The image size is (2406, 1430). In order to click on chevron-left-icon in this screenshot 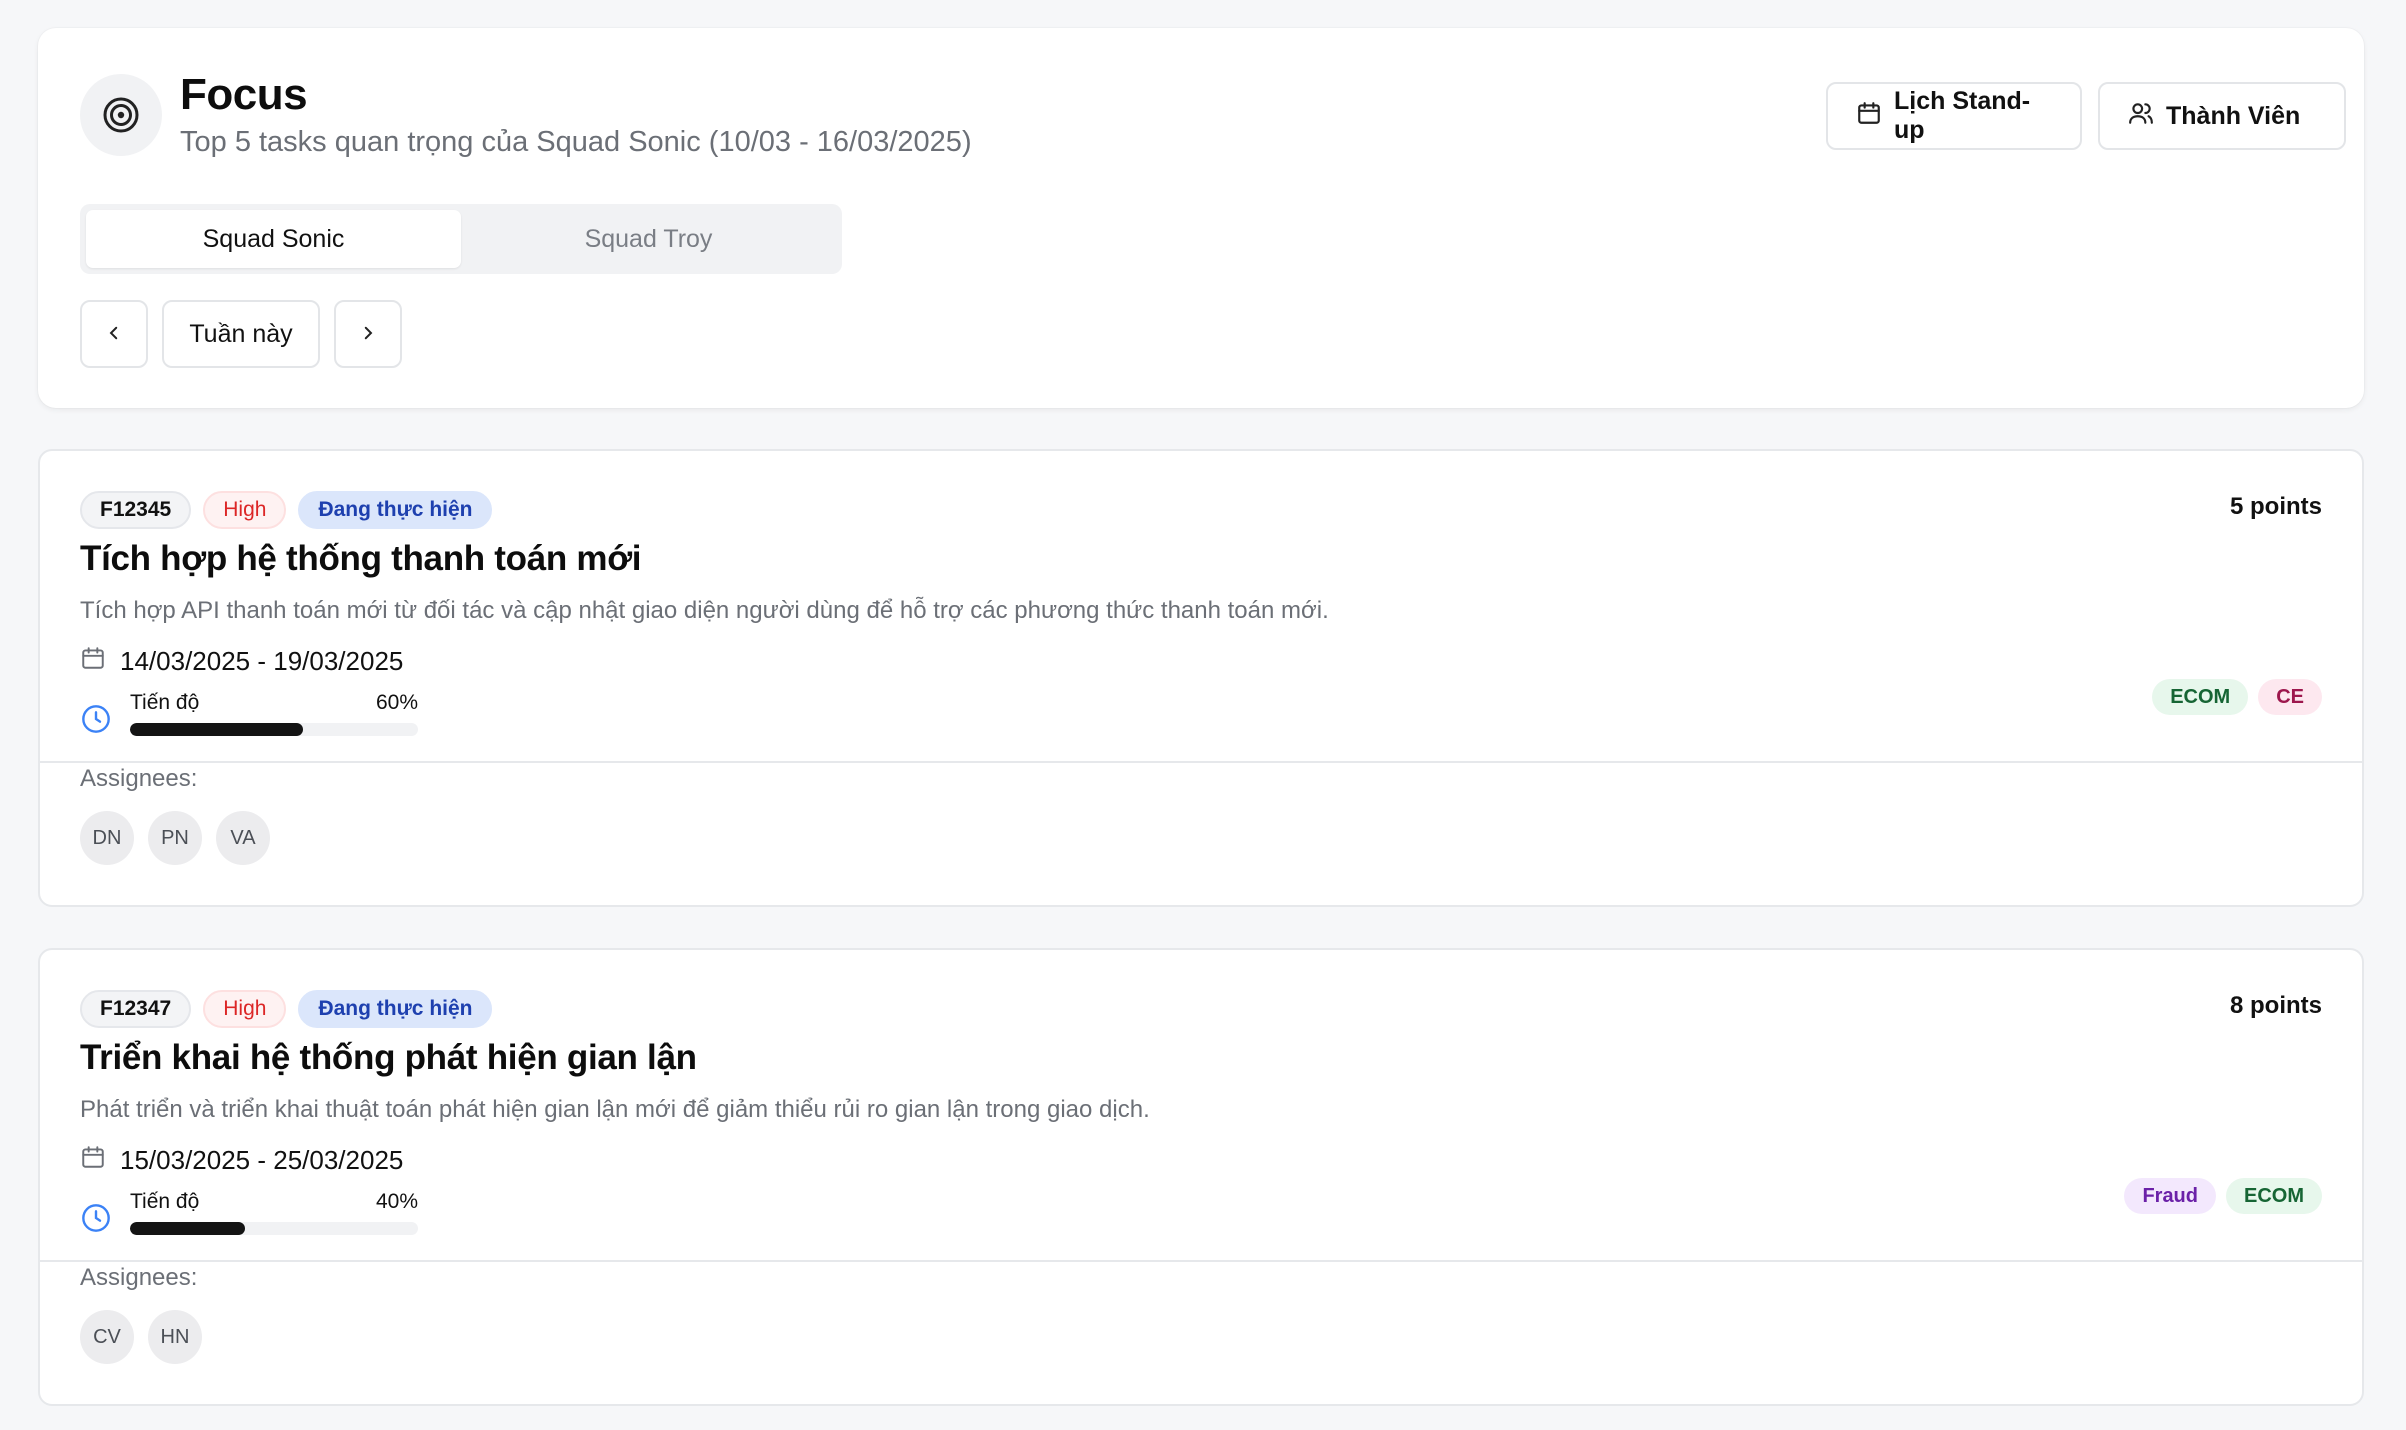, I will do `click(114, 334)`.